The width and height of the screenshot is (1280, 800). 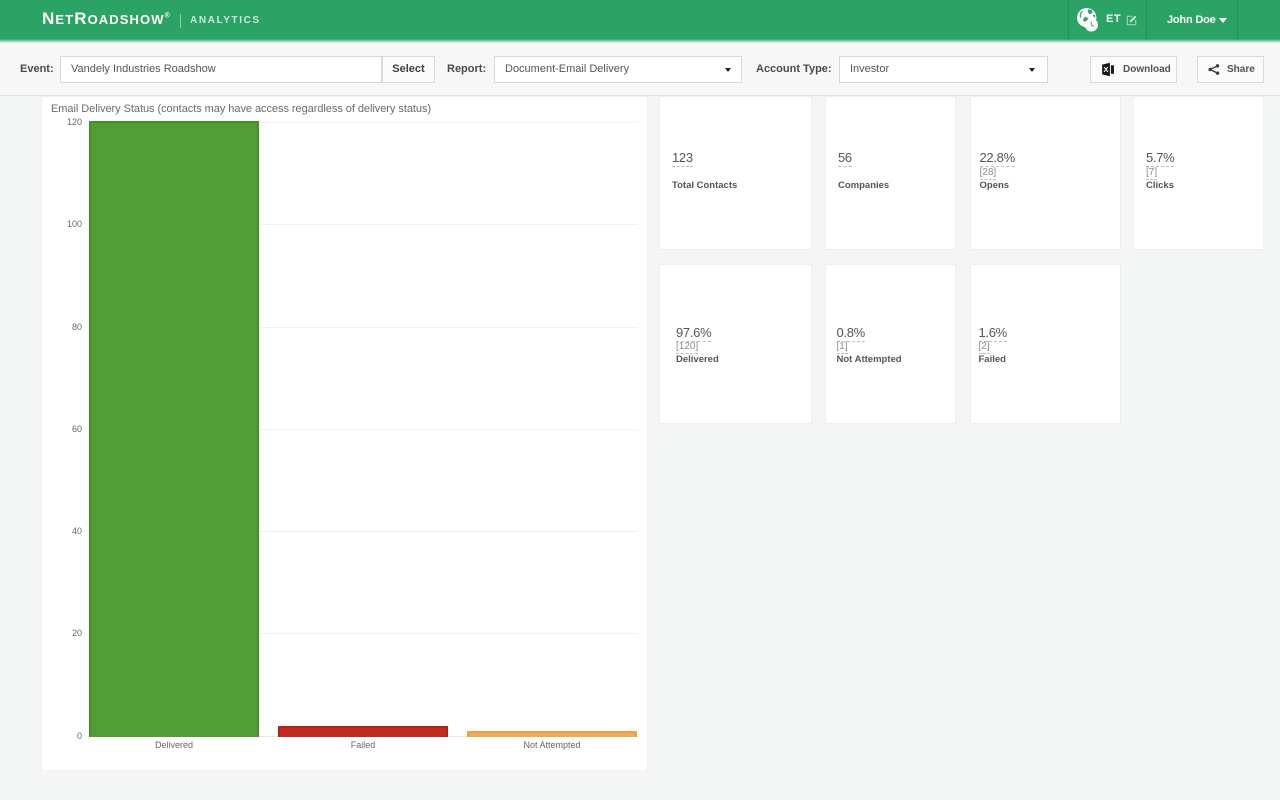 What do you see at coordinates (1105, 69) in the screenshot?
I see `svg-text: X` at bounding box center [1105, 69].